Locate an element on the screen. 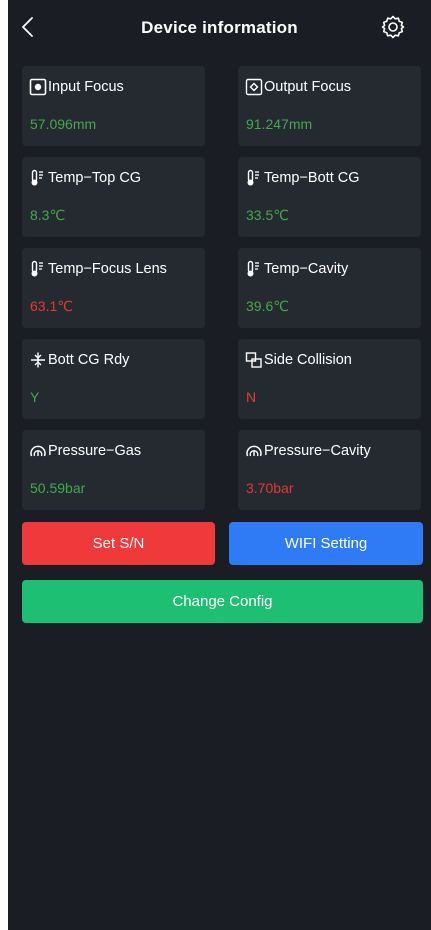 This screenshot has width=431, height=930. card-temp-focus-lens: Temp−Focus Lens 63.1℃ is located at coordinates (113, 288).